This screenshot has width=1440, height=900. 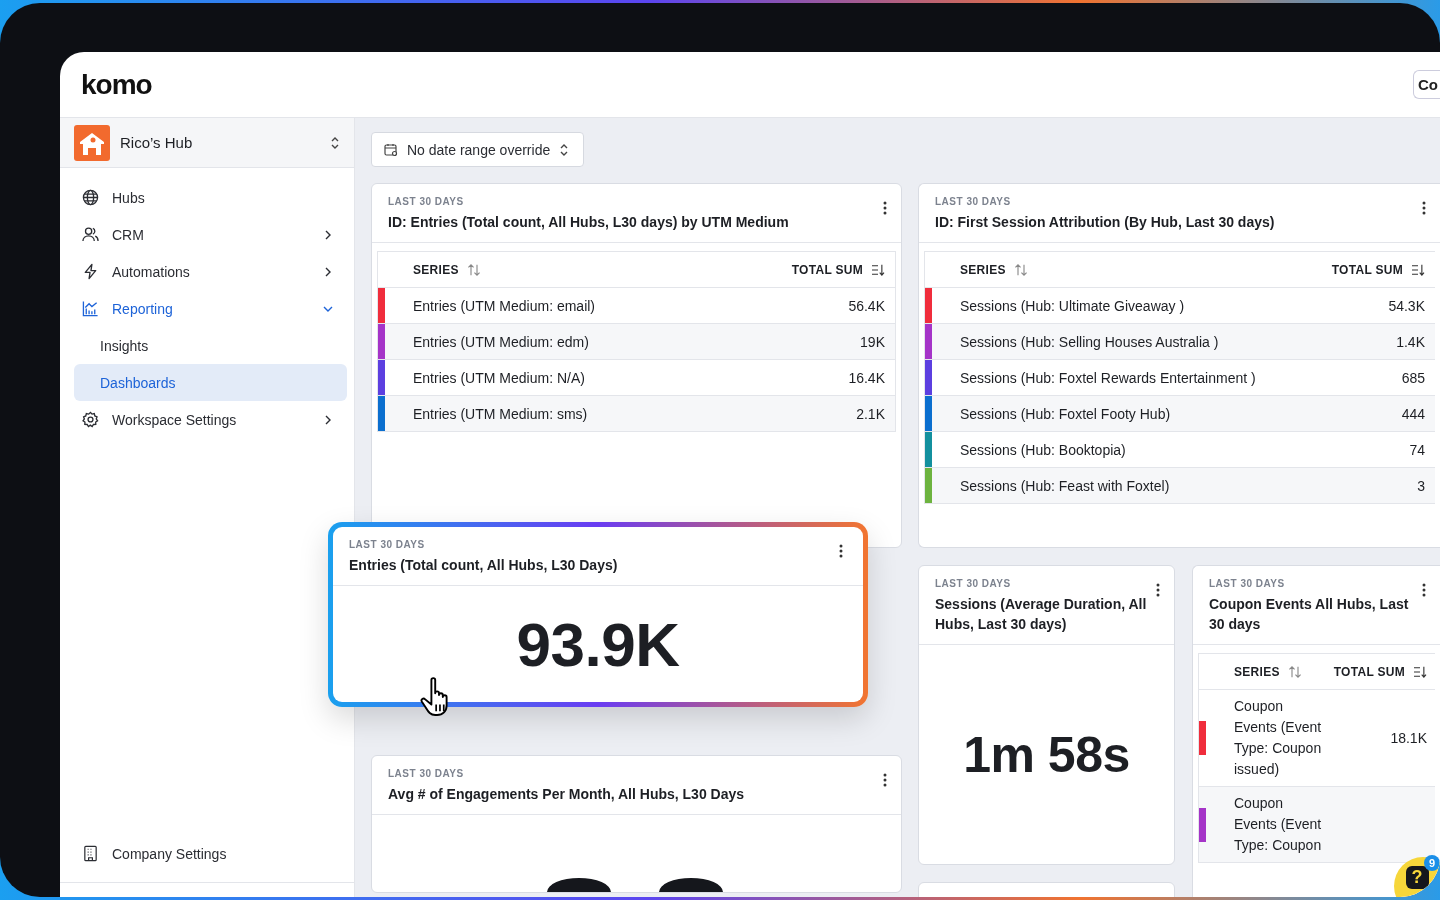 What do you see at coordinates (207, 271) in the screenshot?
I see `nav-item: Automations` at bounding box center [207, 271].